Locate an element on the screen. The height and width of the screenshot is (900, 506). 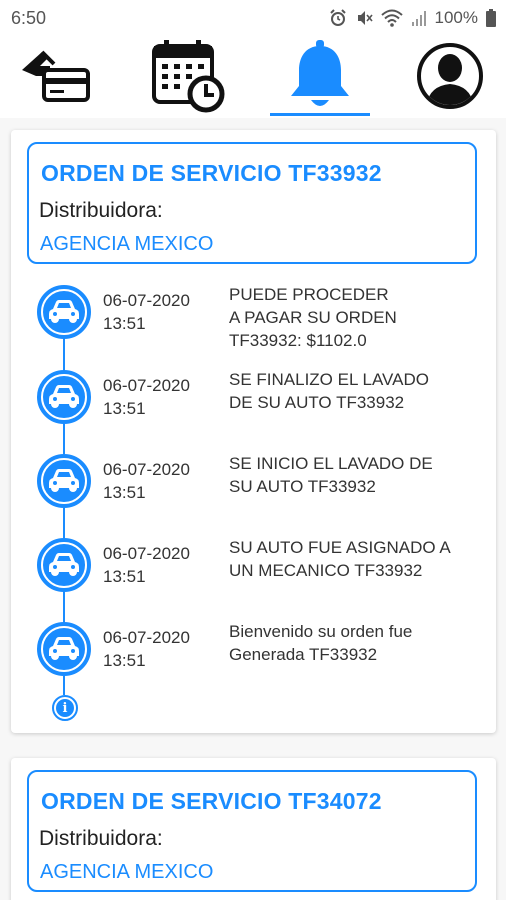
mute-icon is located at coordinates (365, 18).